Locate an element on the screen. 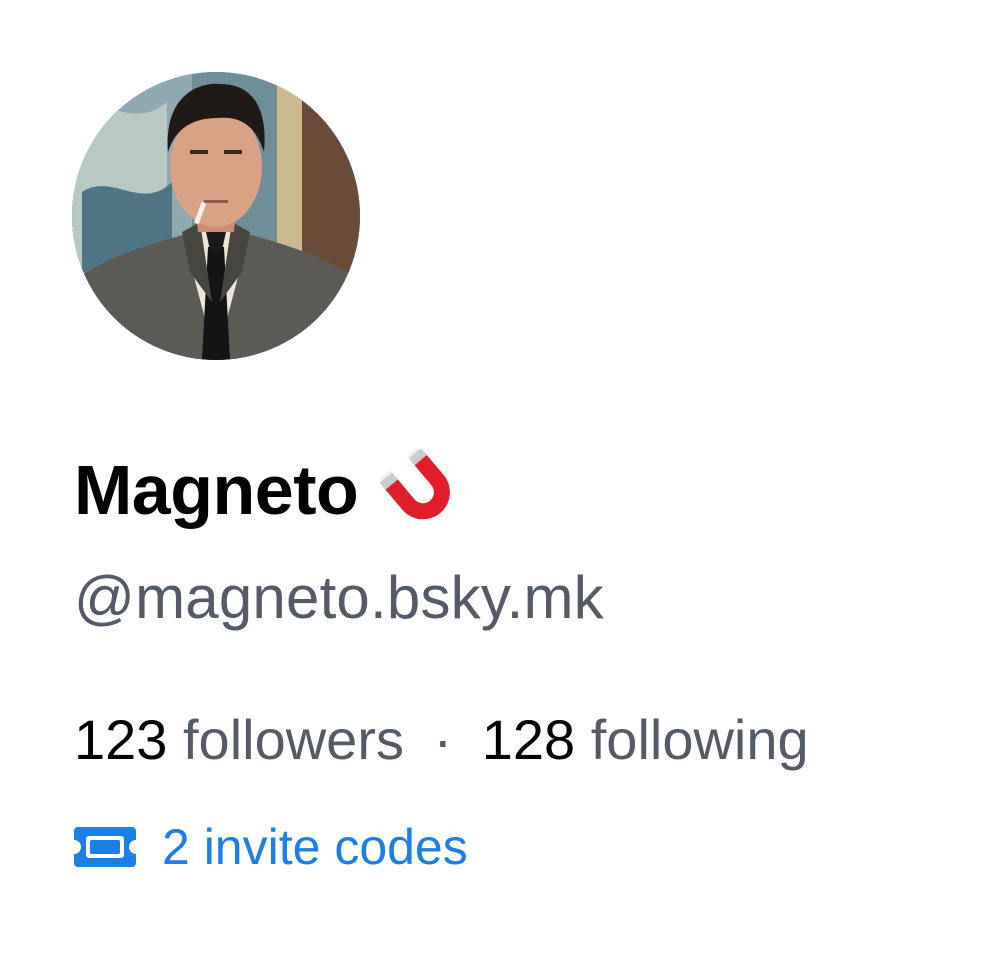 Image resolution: width=1000 pixels, height=977 pixels. following-link: 128 following is located at coordinates (637, 739).